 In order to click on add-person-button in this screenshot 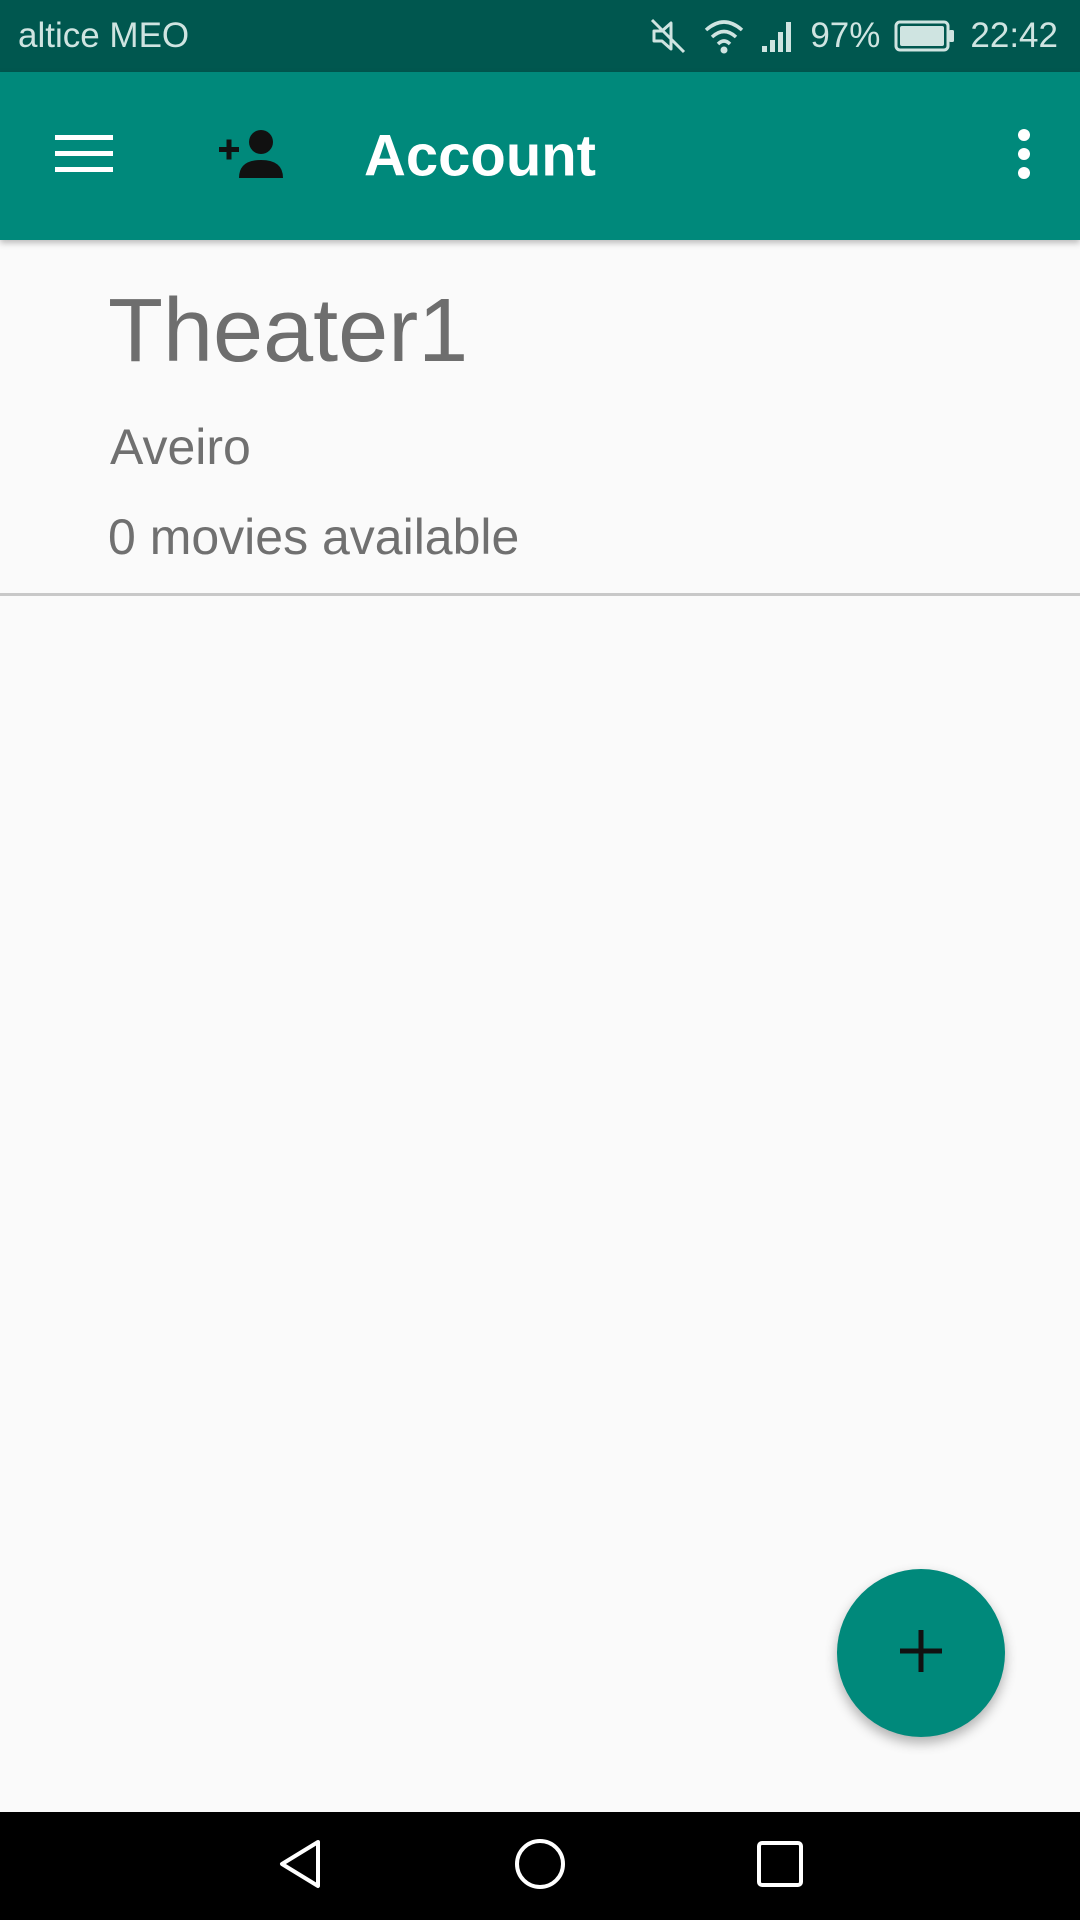, I will do `click(253, 156)`.